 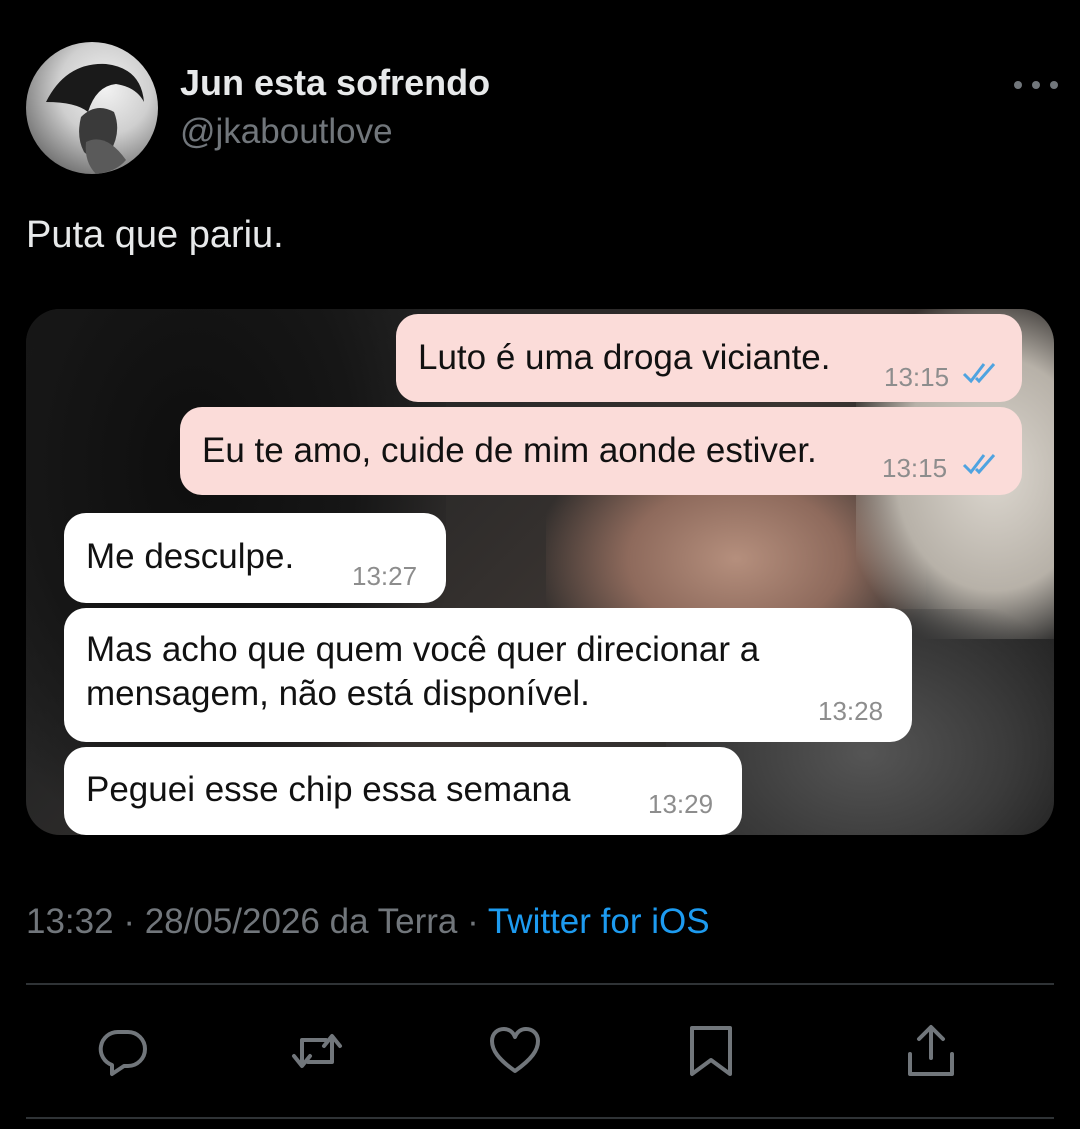 I want to click on user-handle: @jkaboutlove, so click(x=286, y=132).